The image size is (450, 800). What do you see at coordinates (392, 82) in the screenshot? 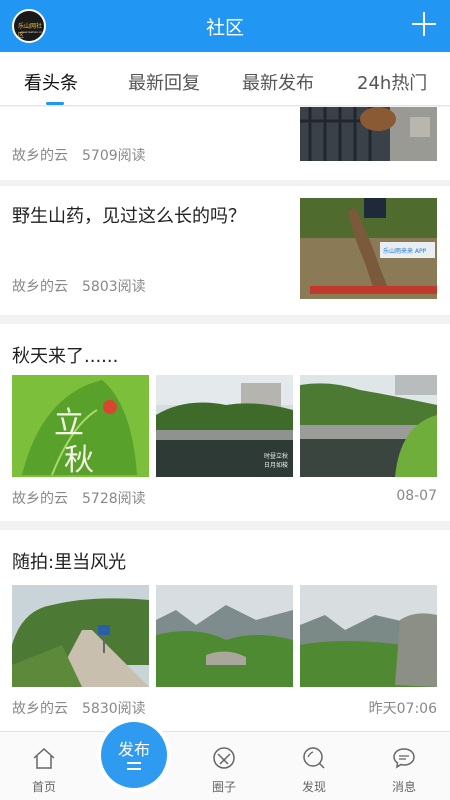
I see `tab-24h-hot: 24h热门` at bounding box center [392, 82].